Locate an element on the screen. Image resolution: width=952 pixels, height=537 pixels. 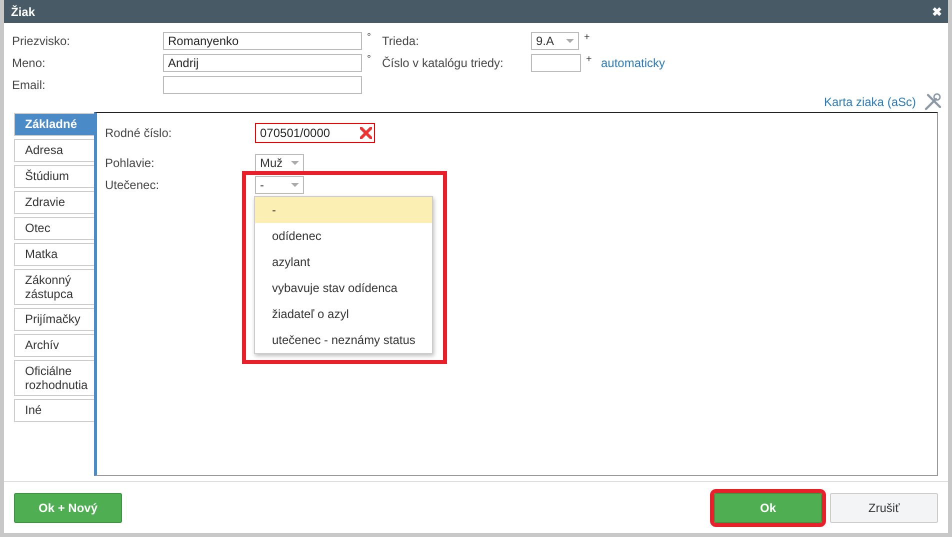
field-label: Číslo v katalógu triedy: is located at coordinates (443, 63).